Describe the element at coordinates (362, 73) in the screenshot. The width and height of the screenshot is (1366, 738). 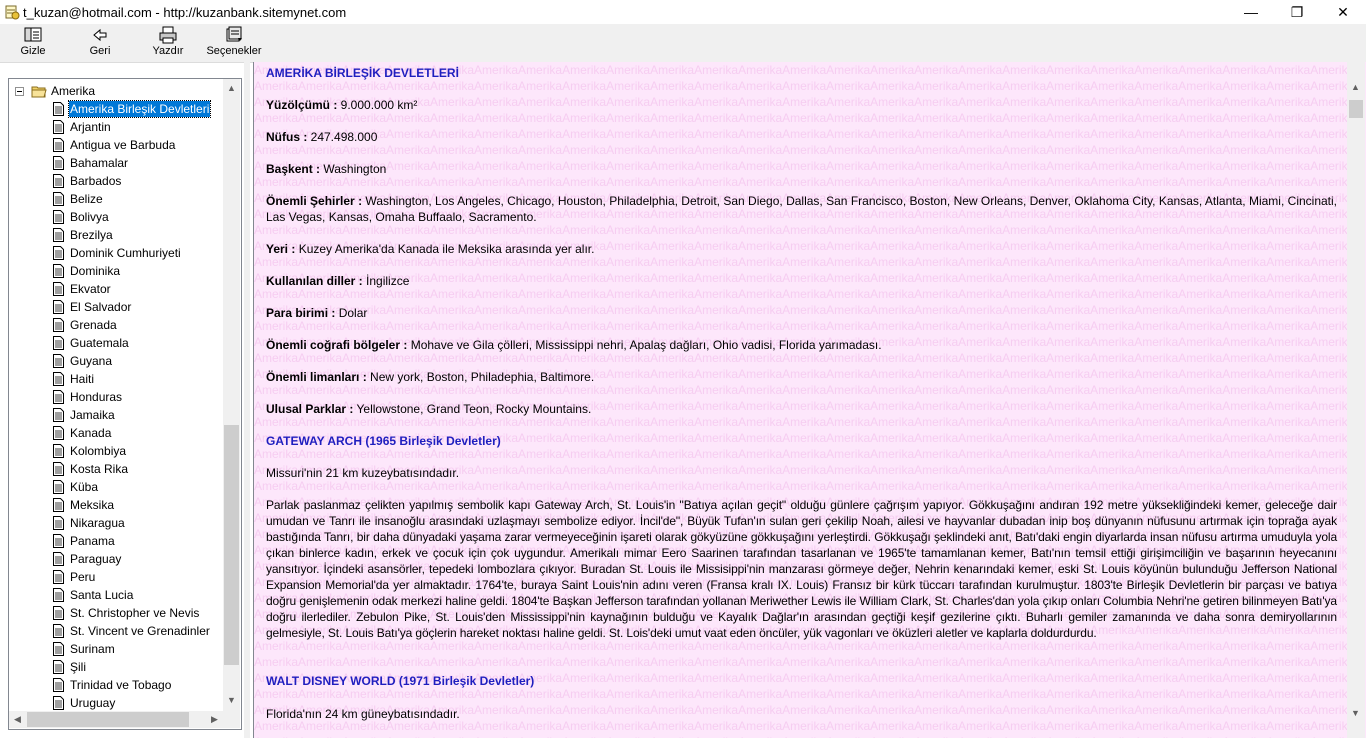
I see `page-title: AMERİKA BİRLEŞİK DEVLETLERİ` at that location.